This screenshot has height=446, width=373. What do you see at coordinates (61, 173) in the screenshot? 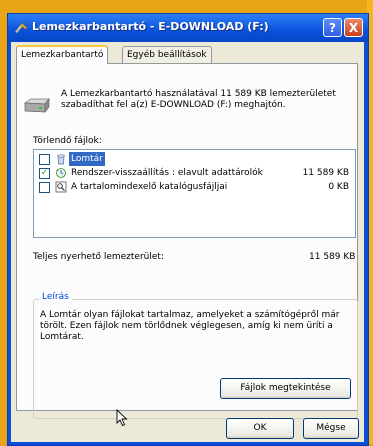
I see `system-restore-icon` at bounding box center [61, 173].